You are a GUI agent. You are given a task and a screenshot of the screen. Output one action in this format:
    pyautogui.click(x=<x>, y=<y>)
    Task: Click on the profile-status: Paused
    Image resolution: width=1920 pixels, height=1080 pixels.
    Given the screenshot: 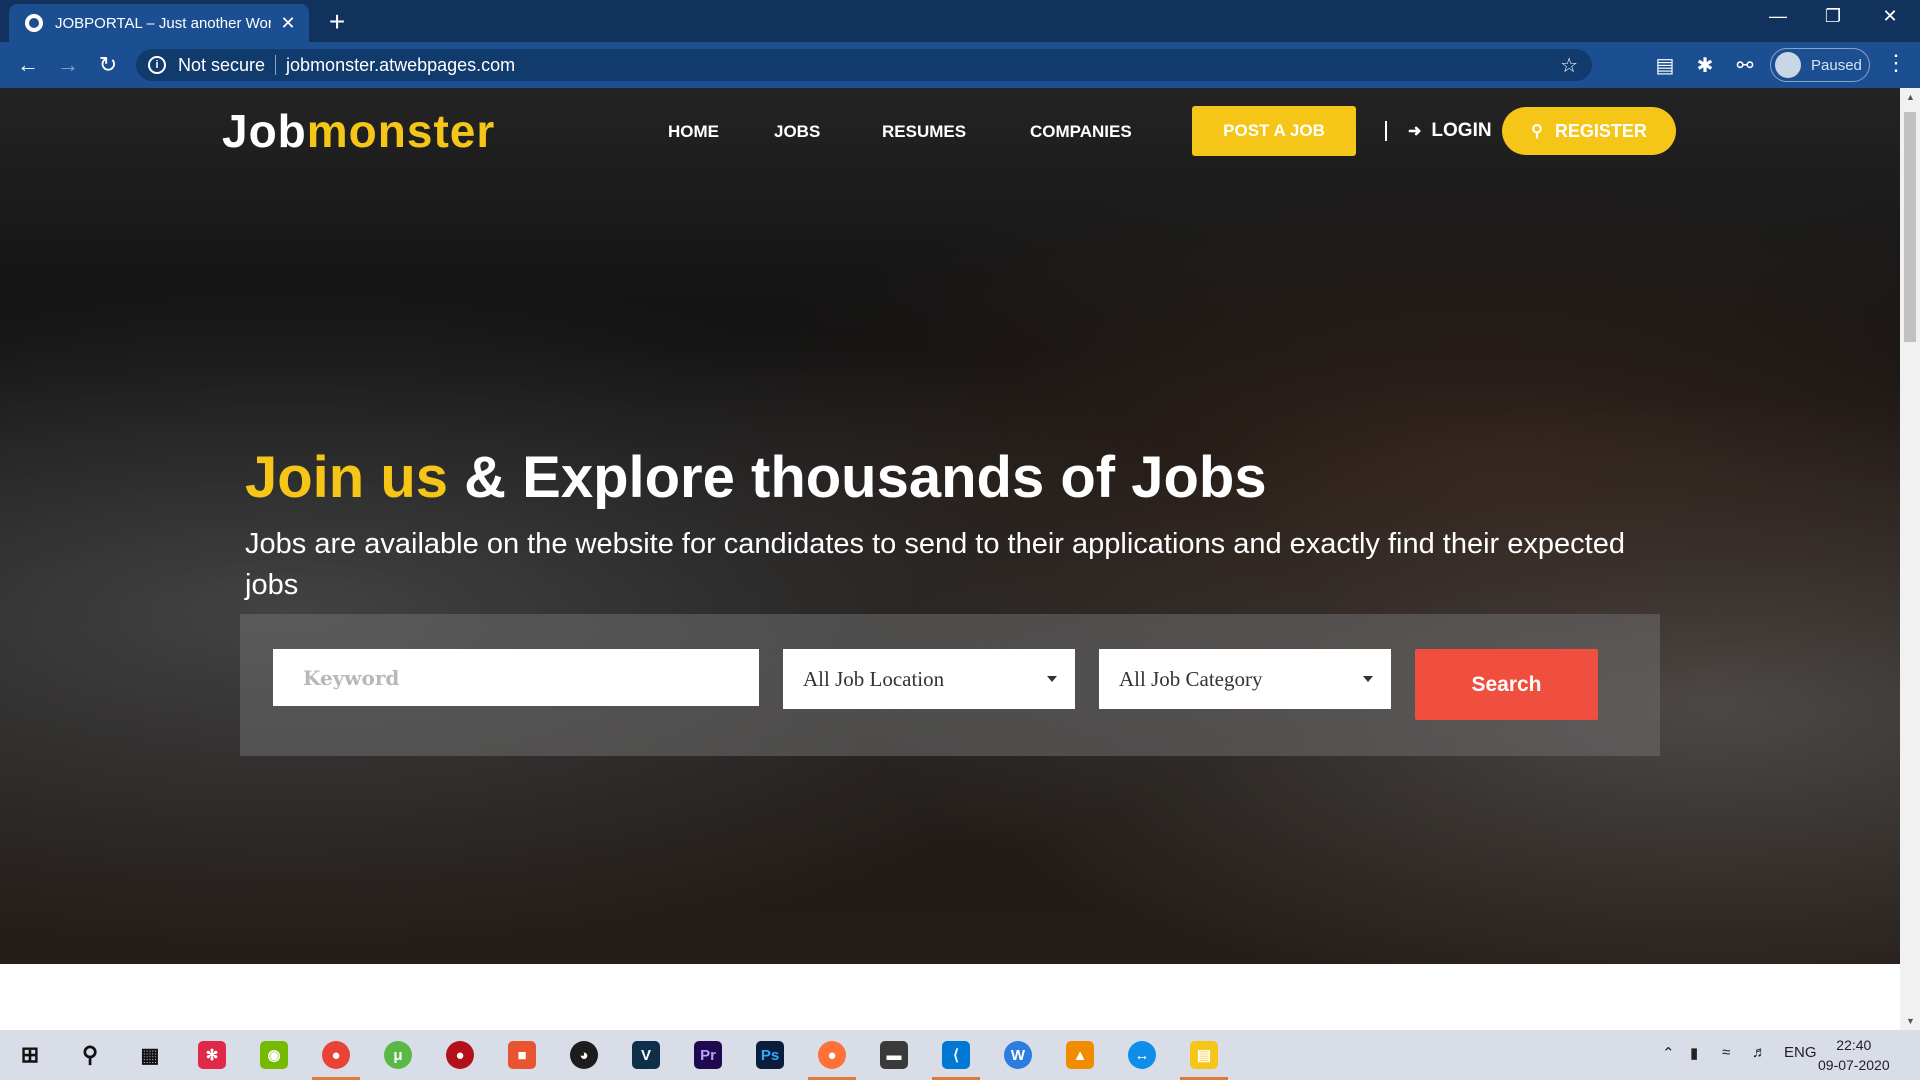 What is the action you would take?
    pyautogui.click(x=1836, y=65)
    